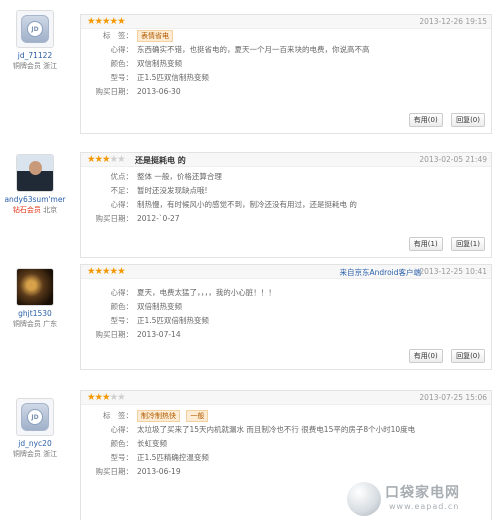 The height and width of the screenshot is (524, 500). What do you see at coordinates (425, 244) in the screenshot?
I see `useful-button: 有用(1)` at bounding box center [425, 244].